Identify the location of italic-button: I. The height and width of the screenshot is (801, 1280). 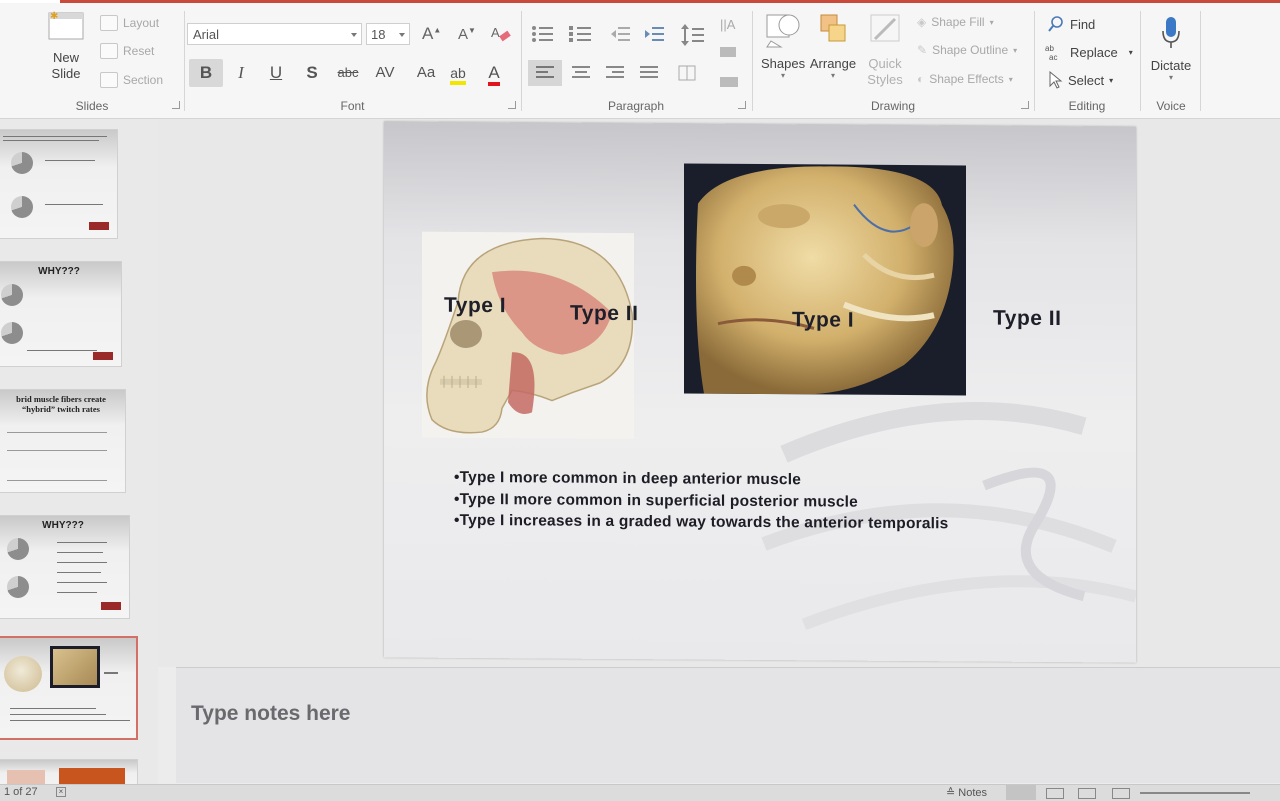
(241, 73).